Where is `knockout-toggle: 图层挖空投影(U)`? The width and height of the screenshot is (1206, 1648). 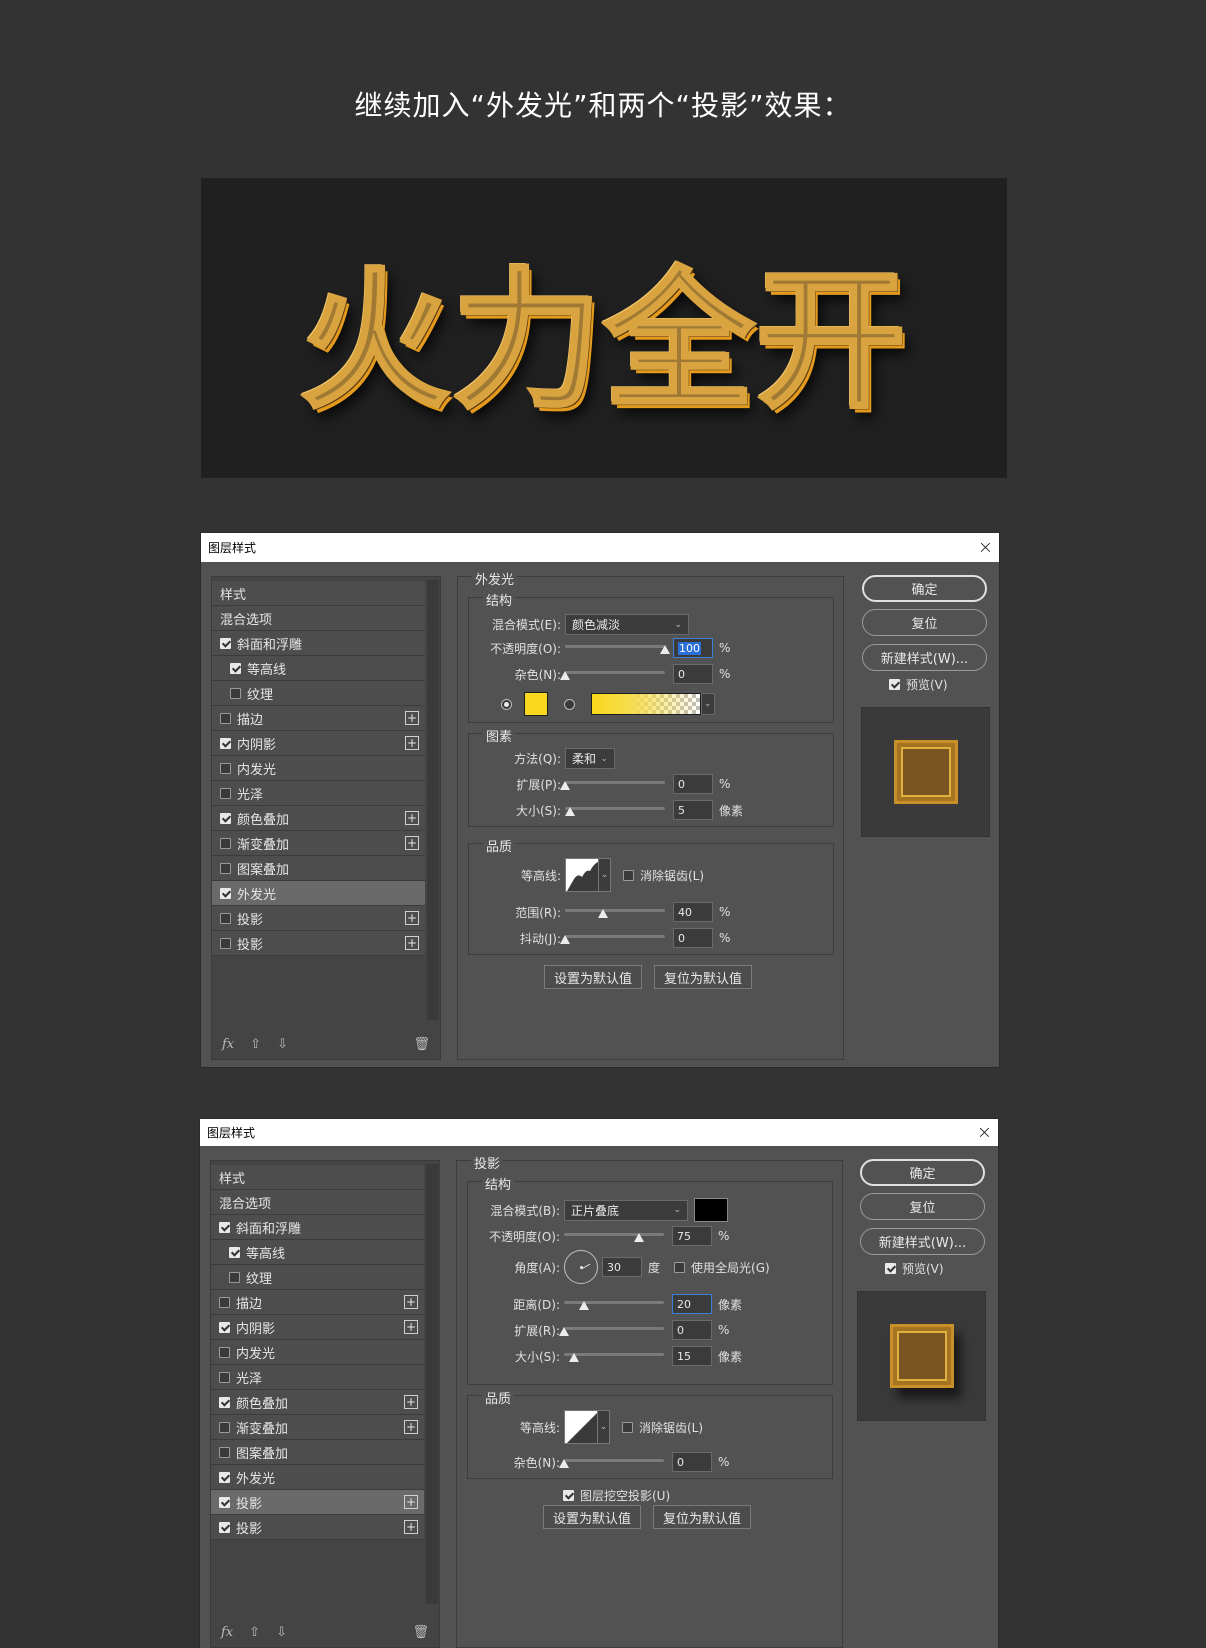
knockout-toggle: 图层挖空投影(U) is located at coordinates (616, 1495).